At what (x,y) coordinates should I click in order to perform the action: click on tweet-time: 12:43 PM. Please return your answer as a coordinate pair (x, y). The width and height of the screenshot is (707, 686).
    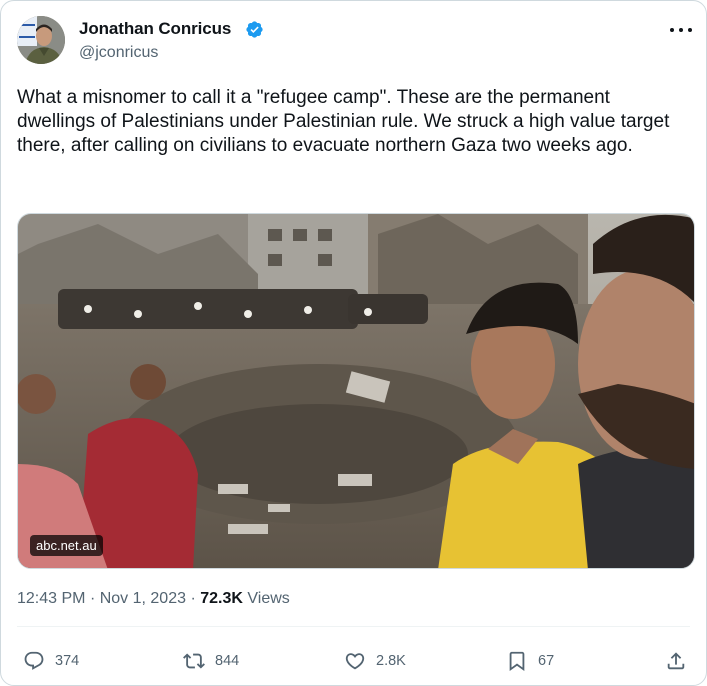
    Looking at the image, I should click on (51, 598).